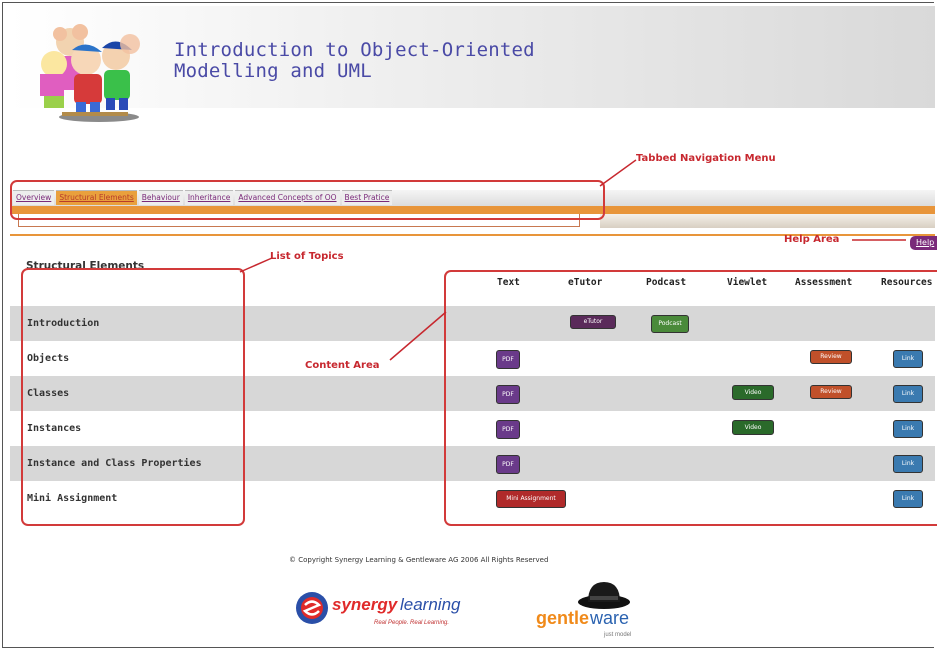  Describe the element at coordinates (706, 158) in the screenshot. I see `annotation-tabbed-navigation: Tabbed Navigation Menu` at that location.